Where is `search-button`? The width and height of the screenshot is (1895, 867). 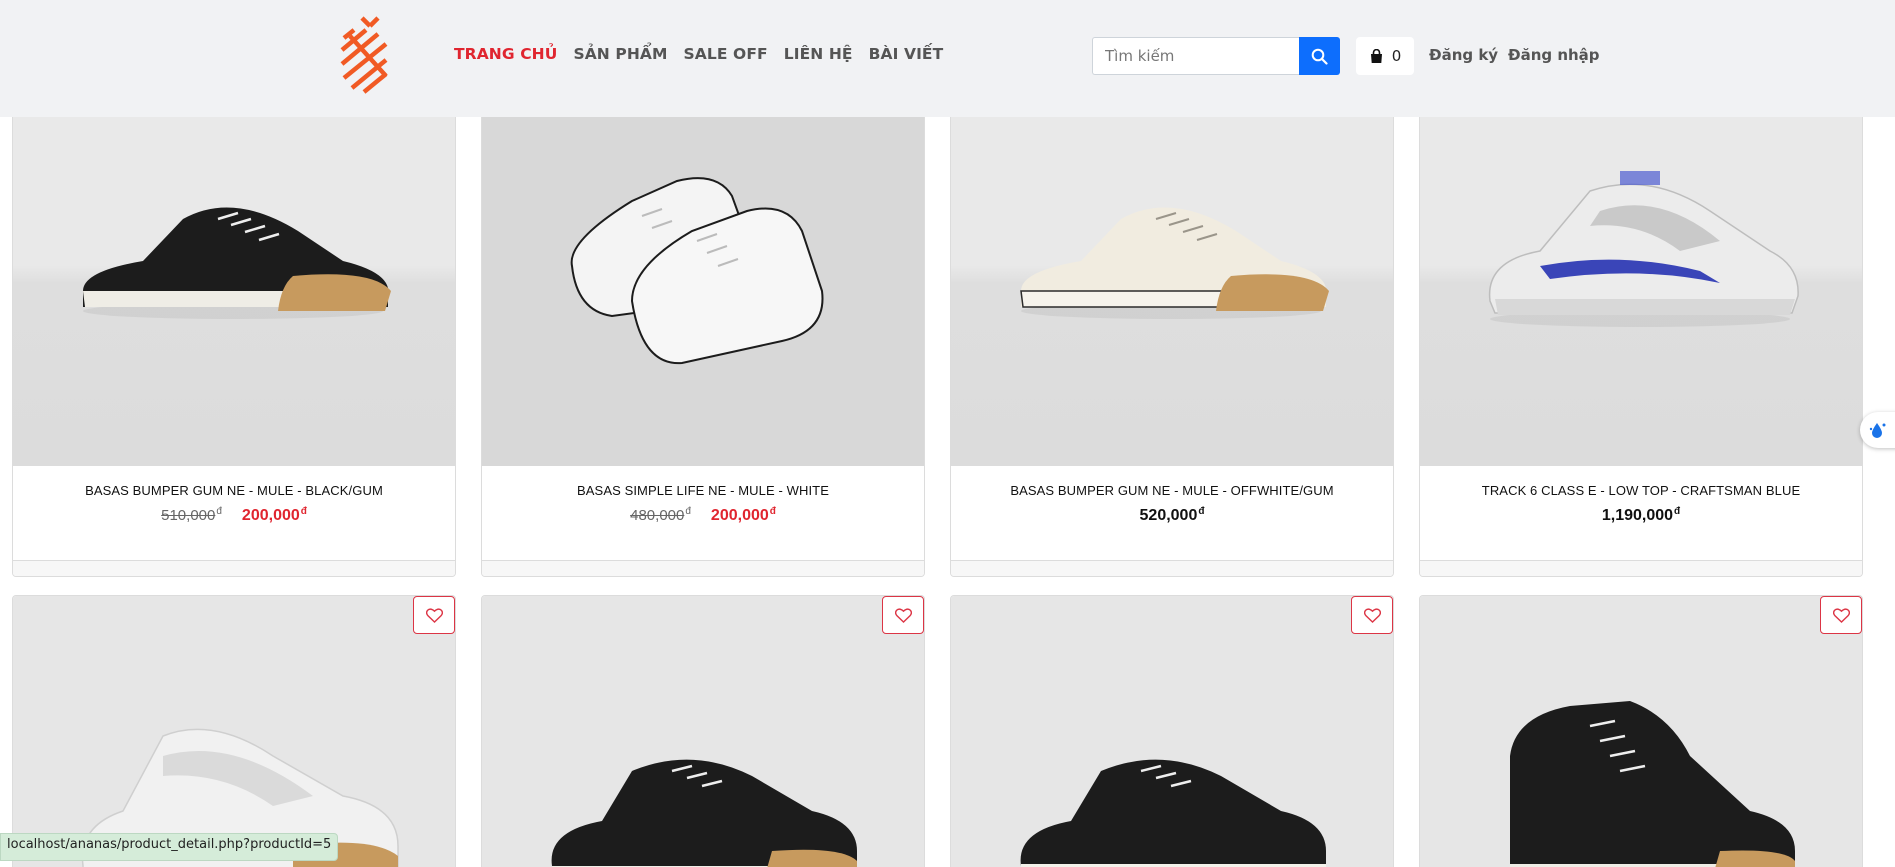 search-button is located at coordinates (1319, 56).